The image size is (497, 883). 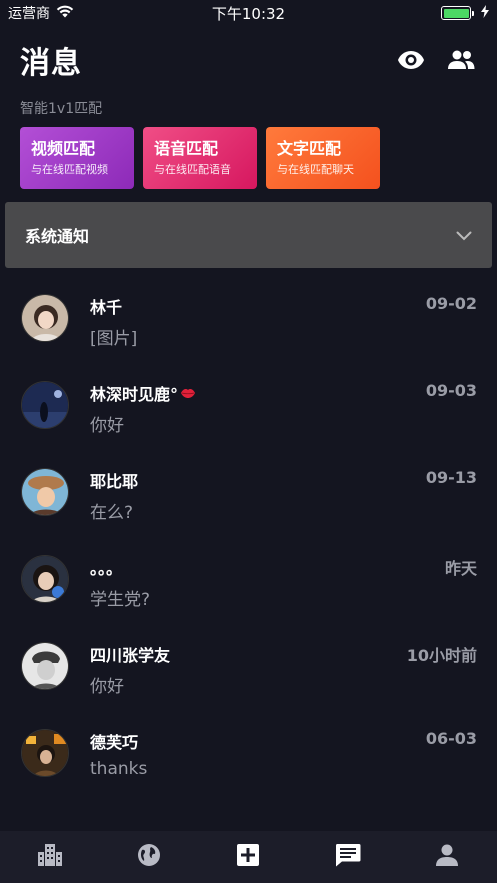 What do you see at coordinates (65, 13) in the screenshot?
I see `wifi-icon` at bounding box center [65, 13].